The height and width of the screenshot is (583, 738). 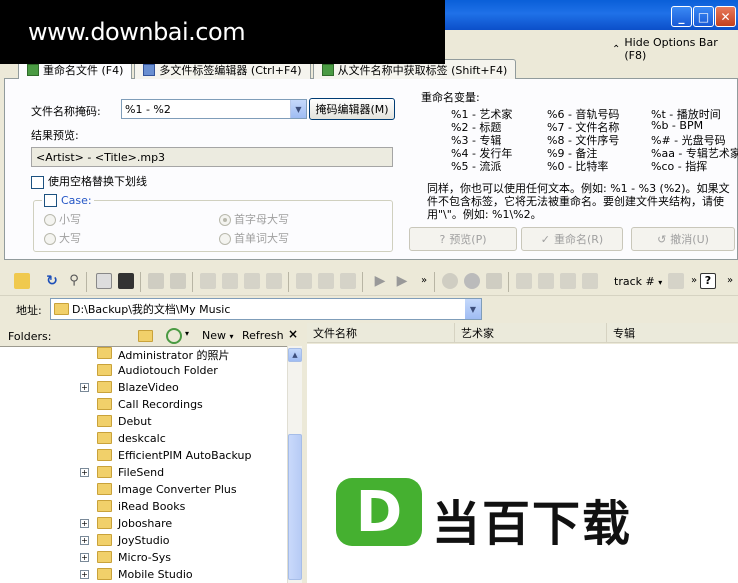 I want to click on tree-item-label: deskcalc, so click(x=142, y=438).